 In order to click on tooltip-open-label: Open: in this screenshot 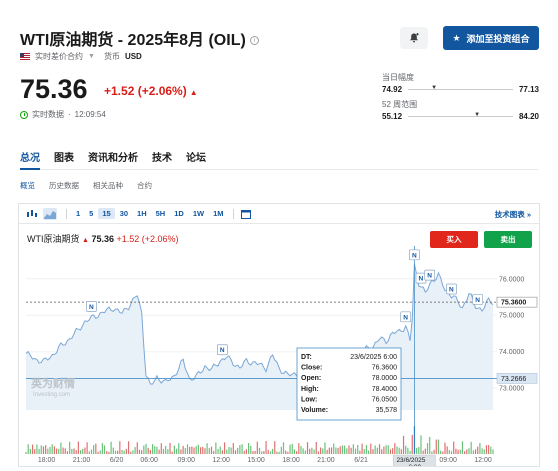, I will do `click(311, 378)`.